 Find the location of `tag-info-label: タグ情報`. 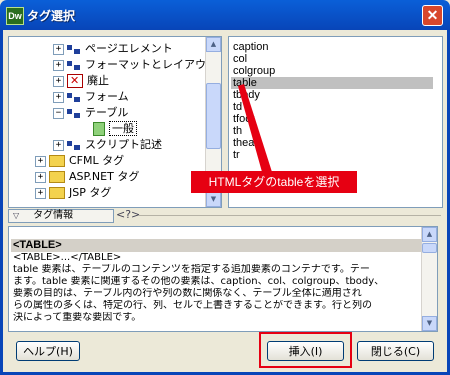

tag-info-label: タグ情報 is located at coordinates (53, 215).